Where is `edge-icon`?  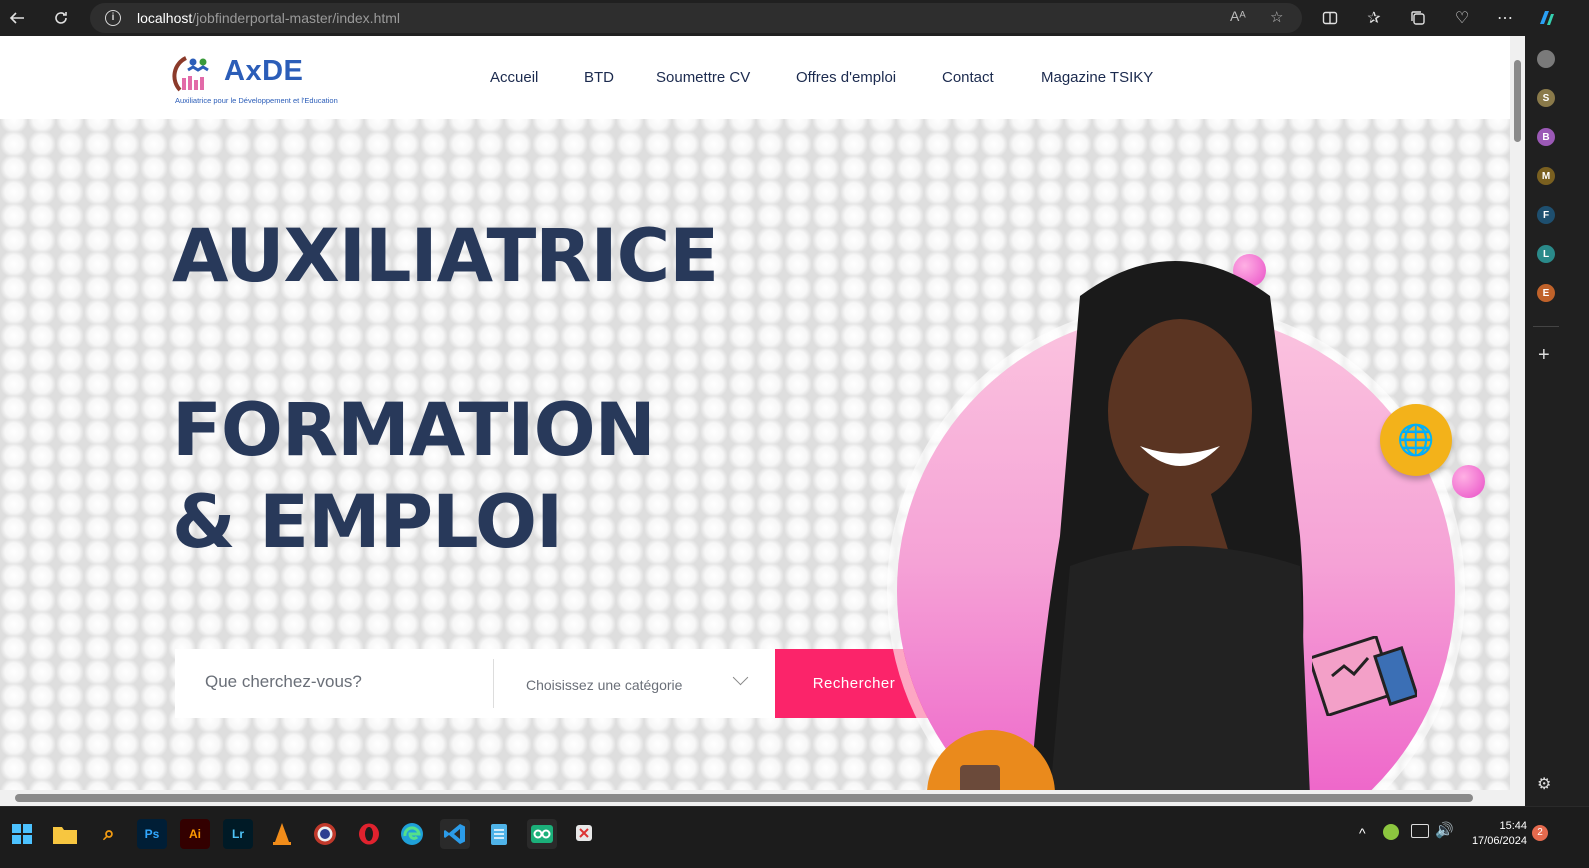
edge-icon is located at coordinates (412, 834).